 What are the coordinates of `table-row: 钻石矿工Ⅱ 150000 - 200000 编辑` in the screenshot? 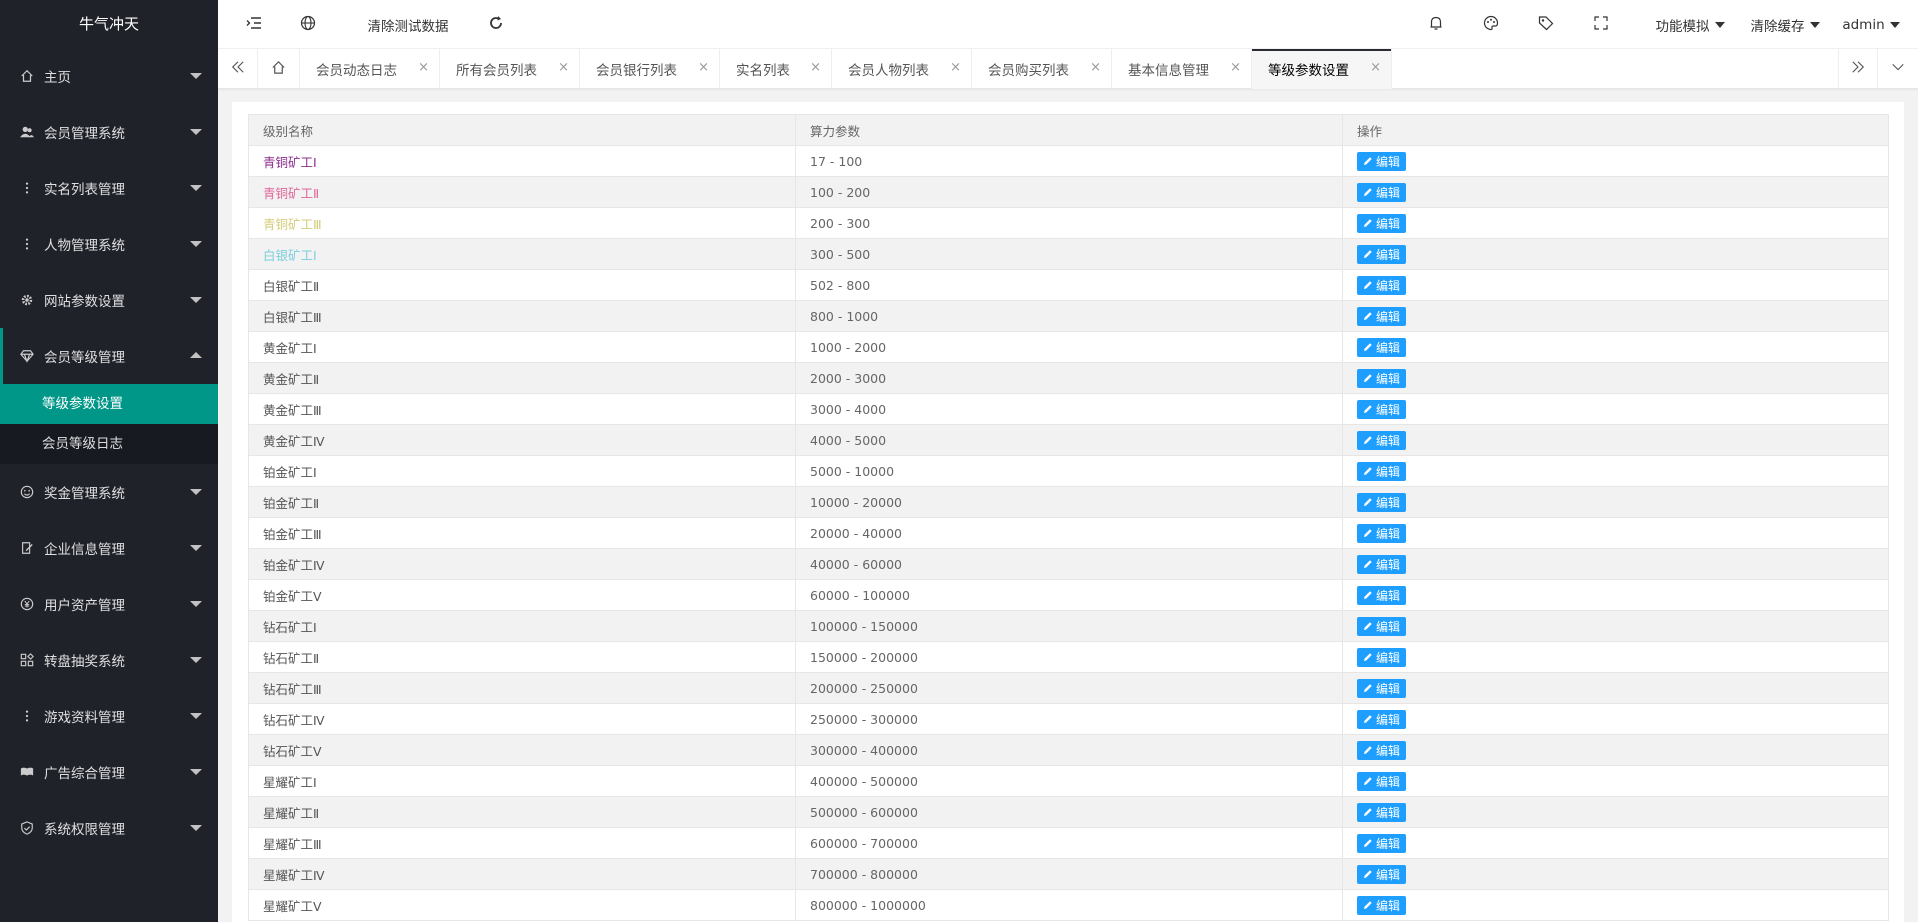 It's located at (1068, 657).